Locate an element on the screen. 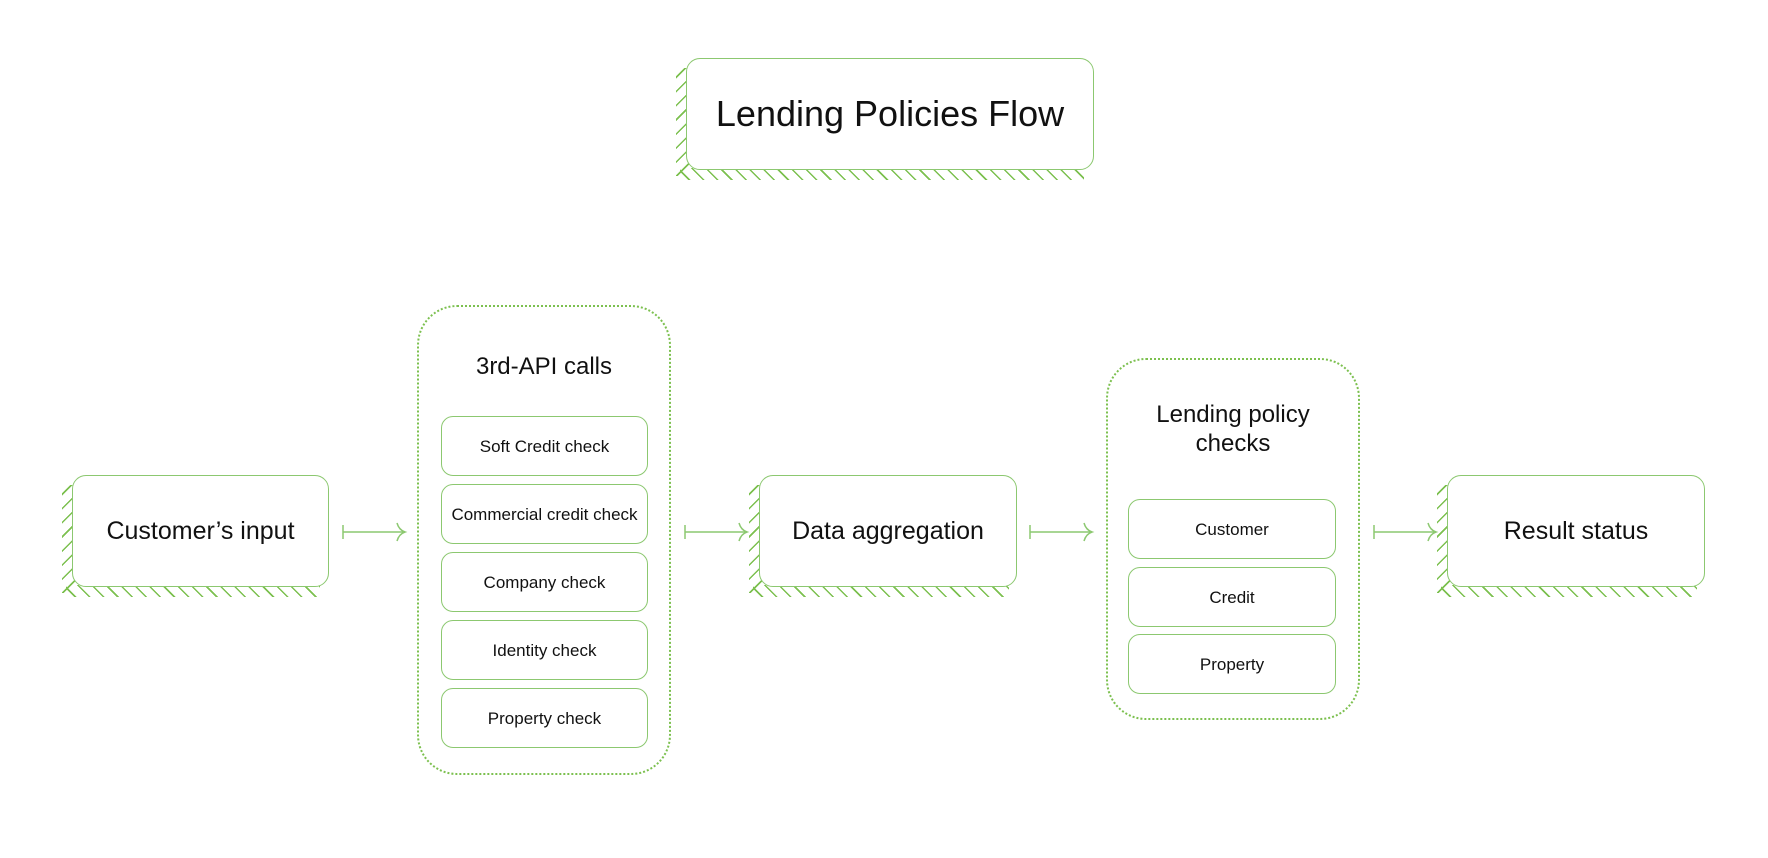 Image resolution: width=1768 pixels, height=858 pixels. api-item-identity-check: Identity check is located at coordinates (544, 650).